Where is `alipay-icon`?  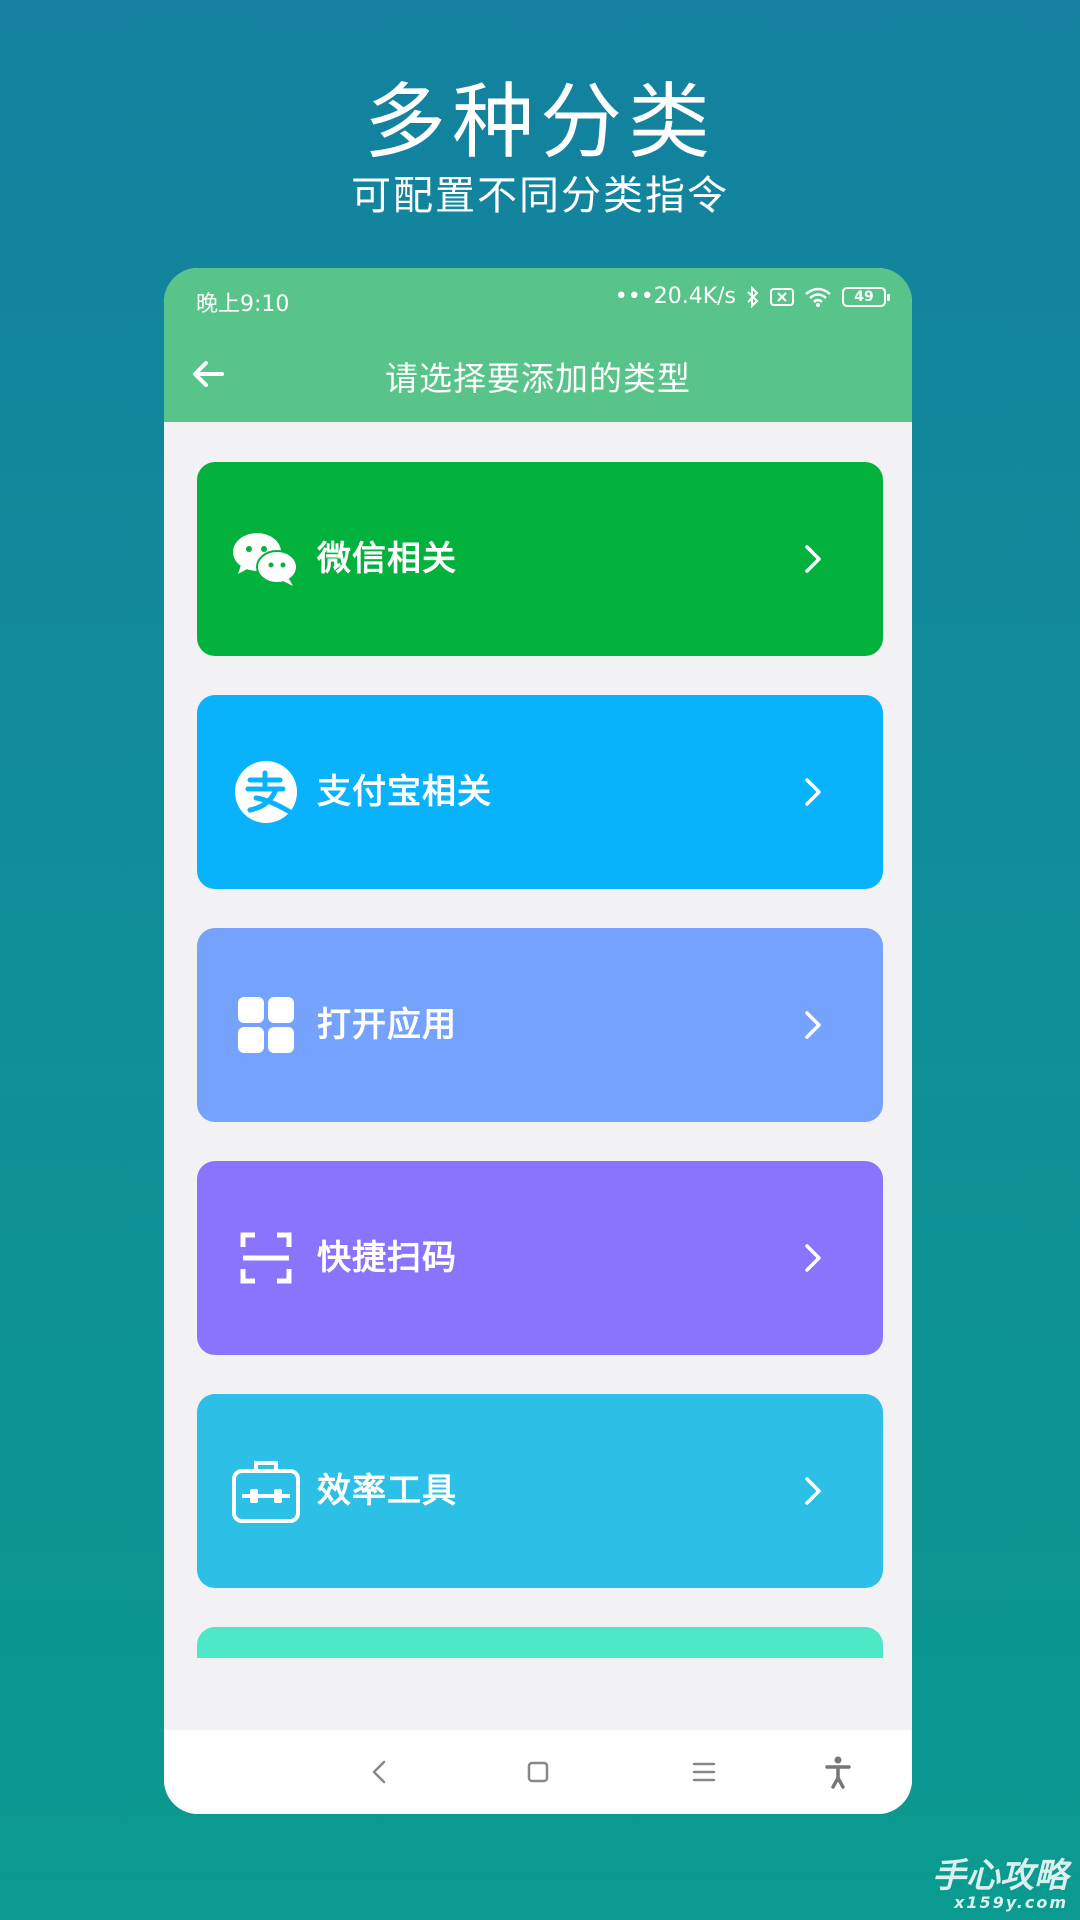 alipay-icon is located at coordinates (266, 792).